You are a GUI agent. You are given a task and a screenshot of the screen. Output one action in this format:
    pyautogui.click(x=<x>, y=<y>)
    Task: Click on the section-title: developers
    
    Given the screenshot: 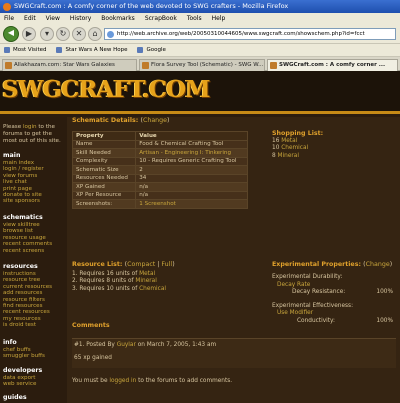 What is the action you would take?
    pyautogui.click(x=23, y=370)
    